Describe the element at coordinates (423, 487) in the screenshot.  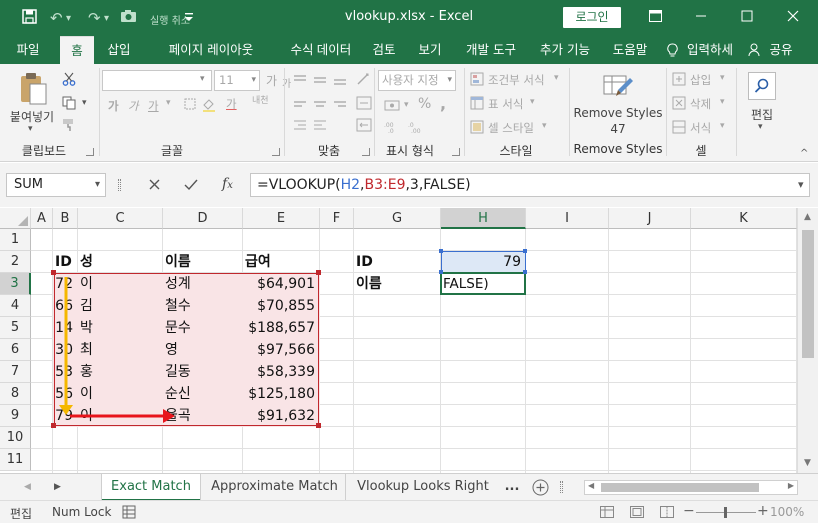
I see `sheet-tab-vlookup-looks-right: Vlookup Looks Right` at that location.